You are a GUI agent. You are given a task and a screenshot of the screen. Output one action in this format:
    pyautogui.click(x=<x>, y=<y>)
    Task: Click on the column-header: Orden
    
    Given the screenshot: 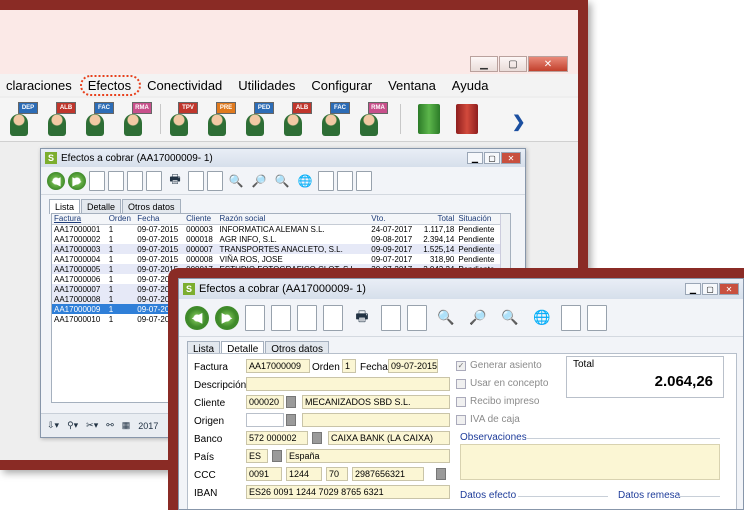 What is the action you would take?
    pyautogui.click(x=121, y=219)
    